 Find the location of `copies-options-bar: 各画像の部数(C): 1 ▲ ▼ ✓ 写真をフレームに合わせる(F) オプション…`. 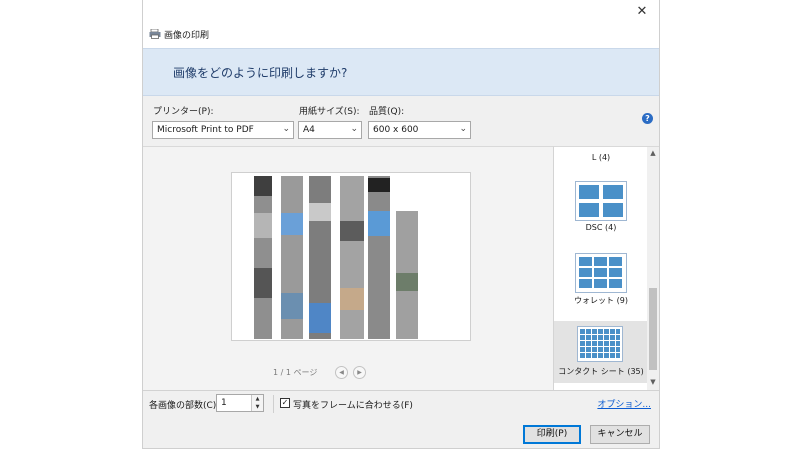

copies-options-bar: 各画像の部数(C): 1 ▲ ▼ ✓ 写真をフレームに合わせる(F) オプション… is located at coordinates (401, 404).